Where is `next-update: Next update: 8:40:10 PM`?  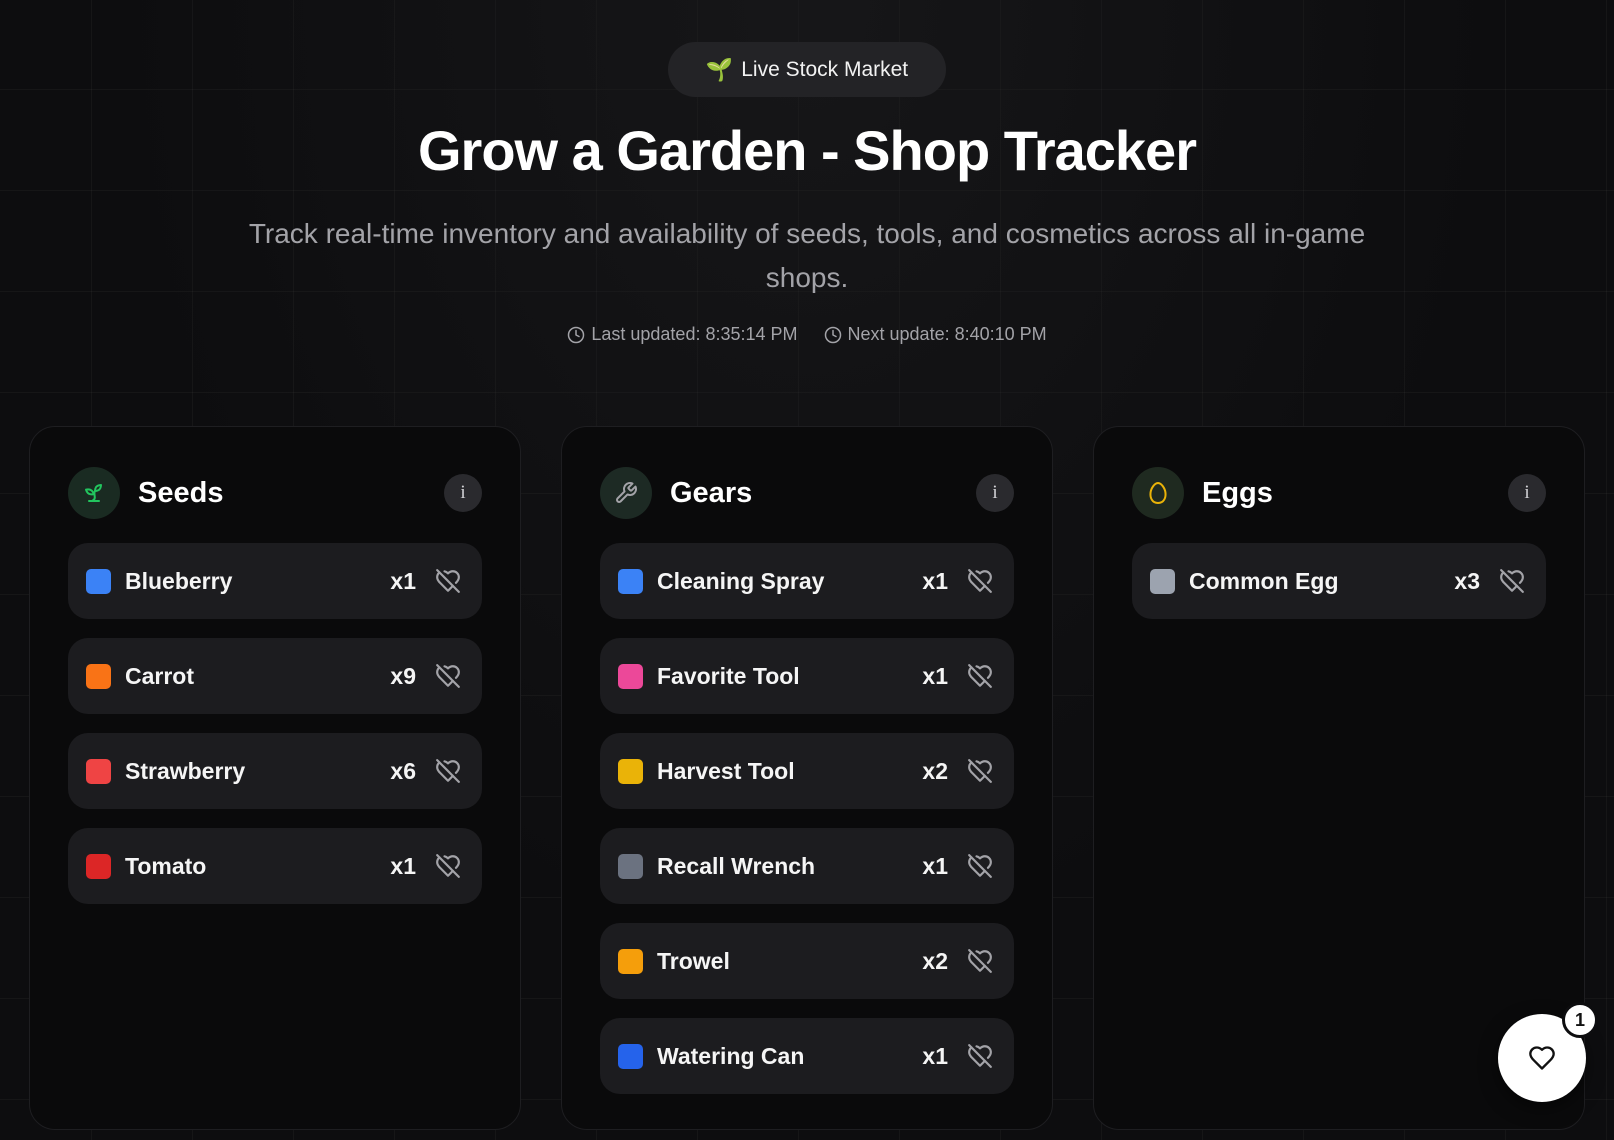 next-update: Next update: 8:40:10 PM is located at coordinates (935, 334).